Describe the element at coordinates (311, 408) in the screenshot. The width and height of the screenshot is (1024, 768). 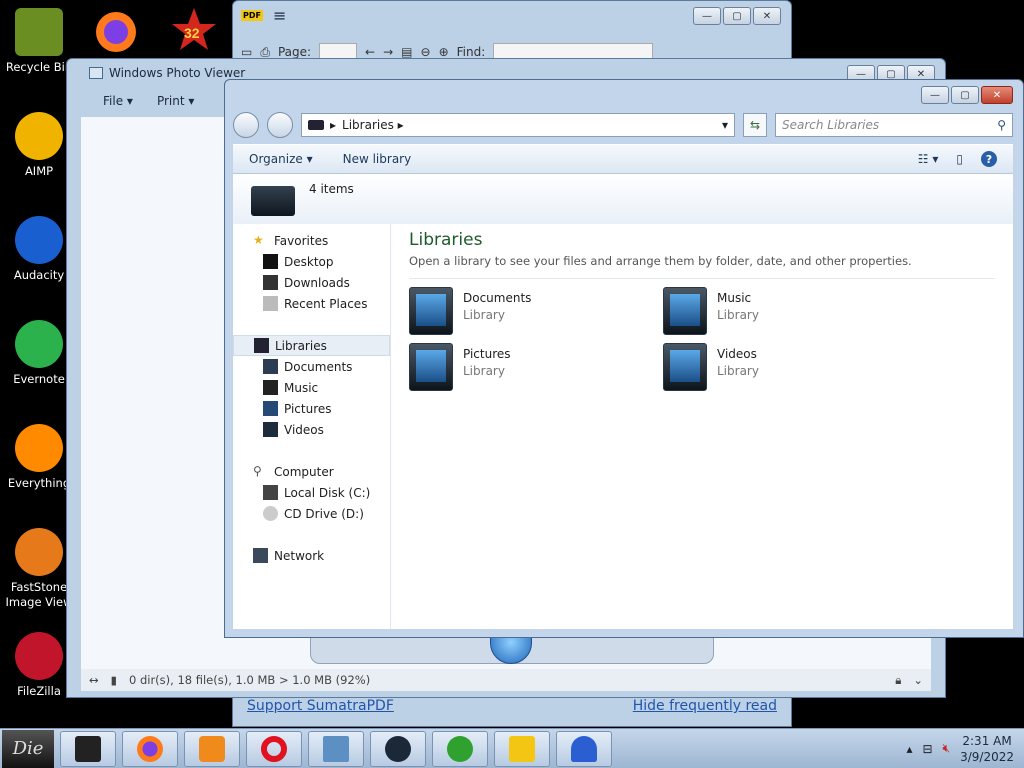
I see `nav-lib-pictures: Pictures` at that location.